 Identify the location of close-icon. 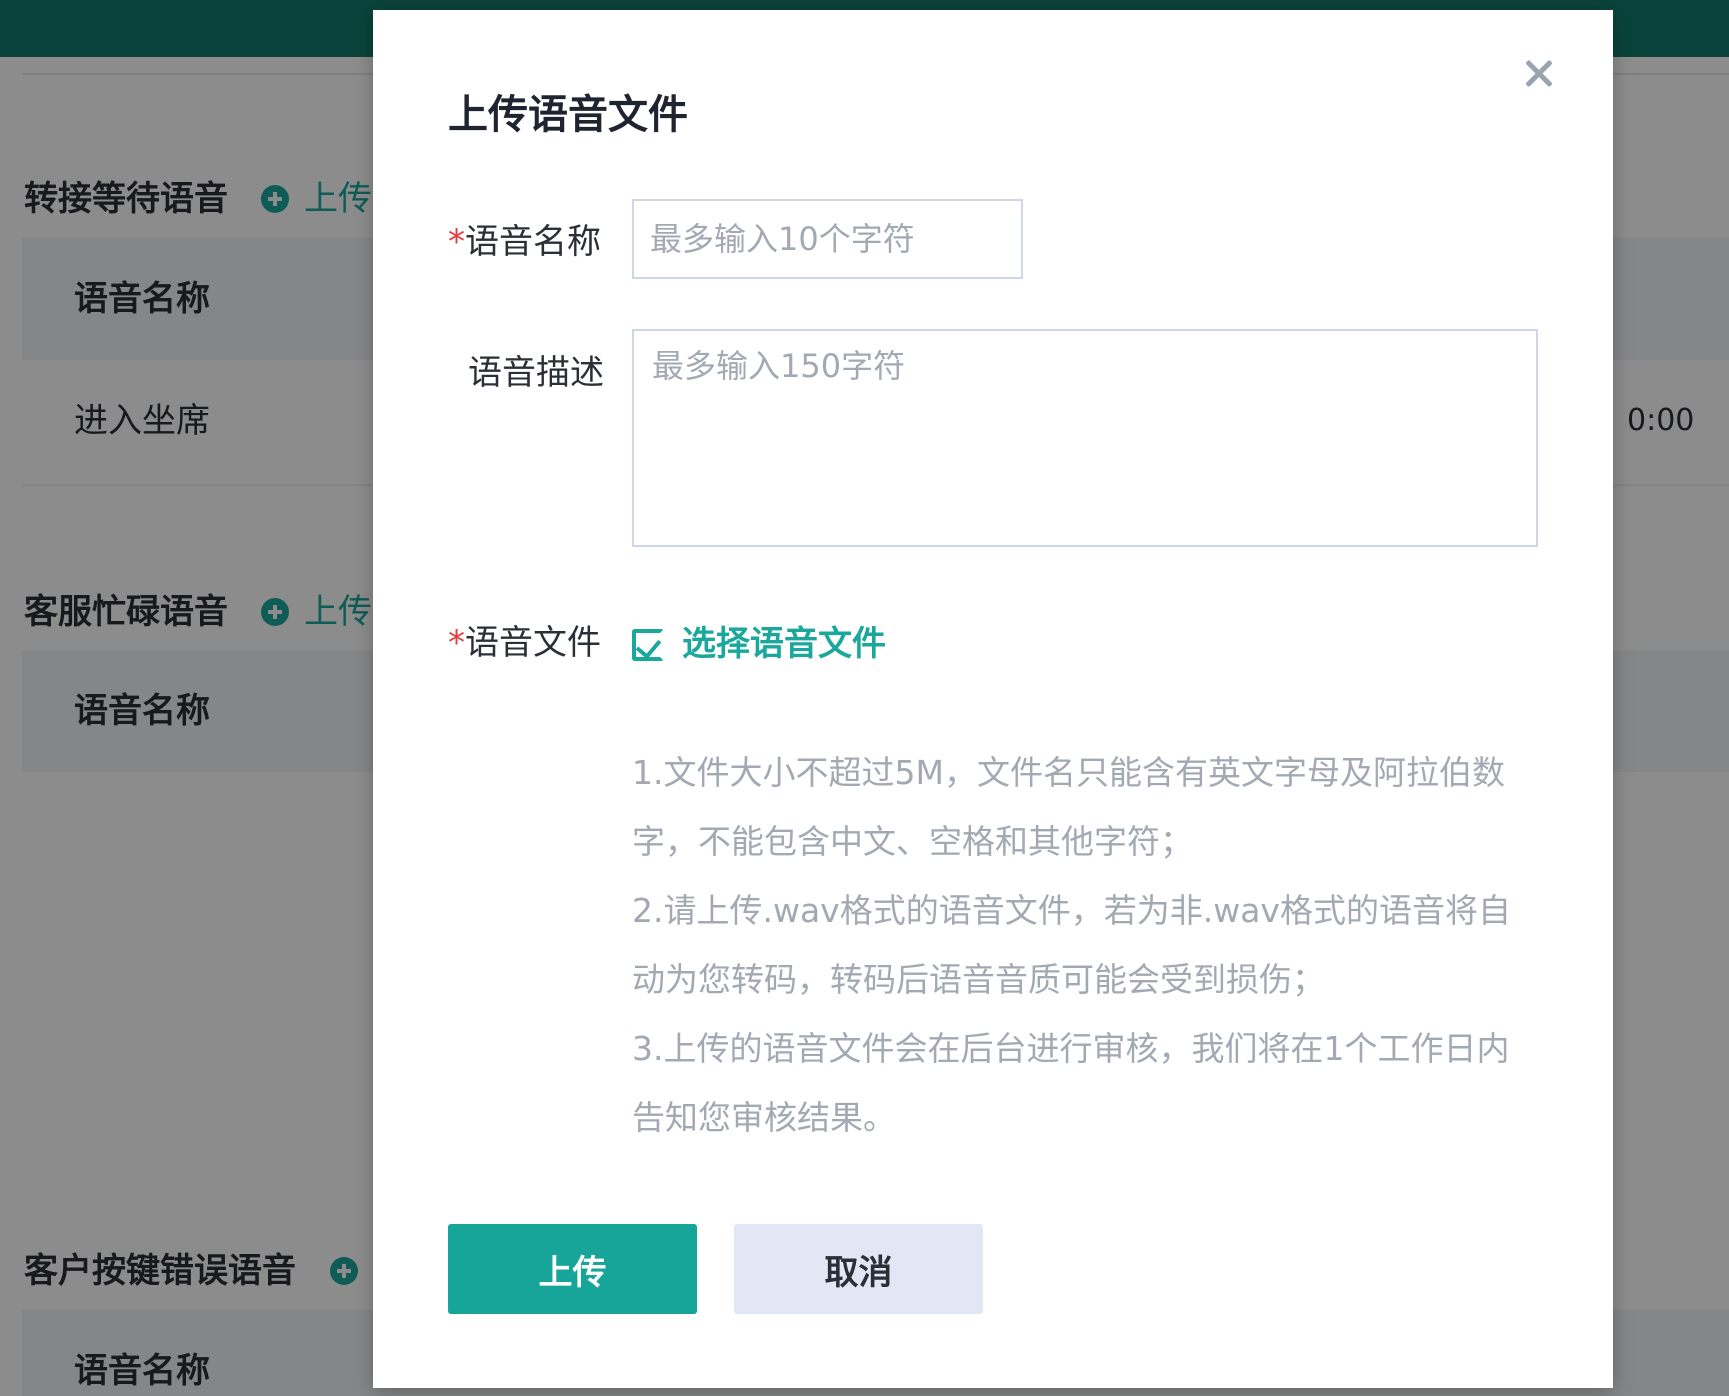
(1539, 74).